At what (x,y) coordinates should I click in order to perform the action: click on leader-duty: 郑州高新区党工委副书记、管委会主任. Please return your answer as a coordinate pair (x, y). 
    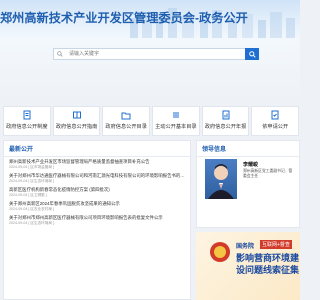
    Looking at the image, I should click on (268, 173).